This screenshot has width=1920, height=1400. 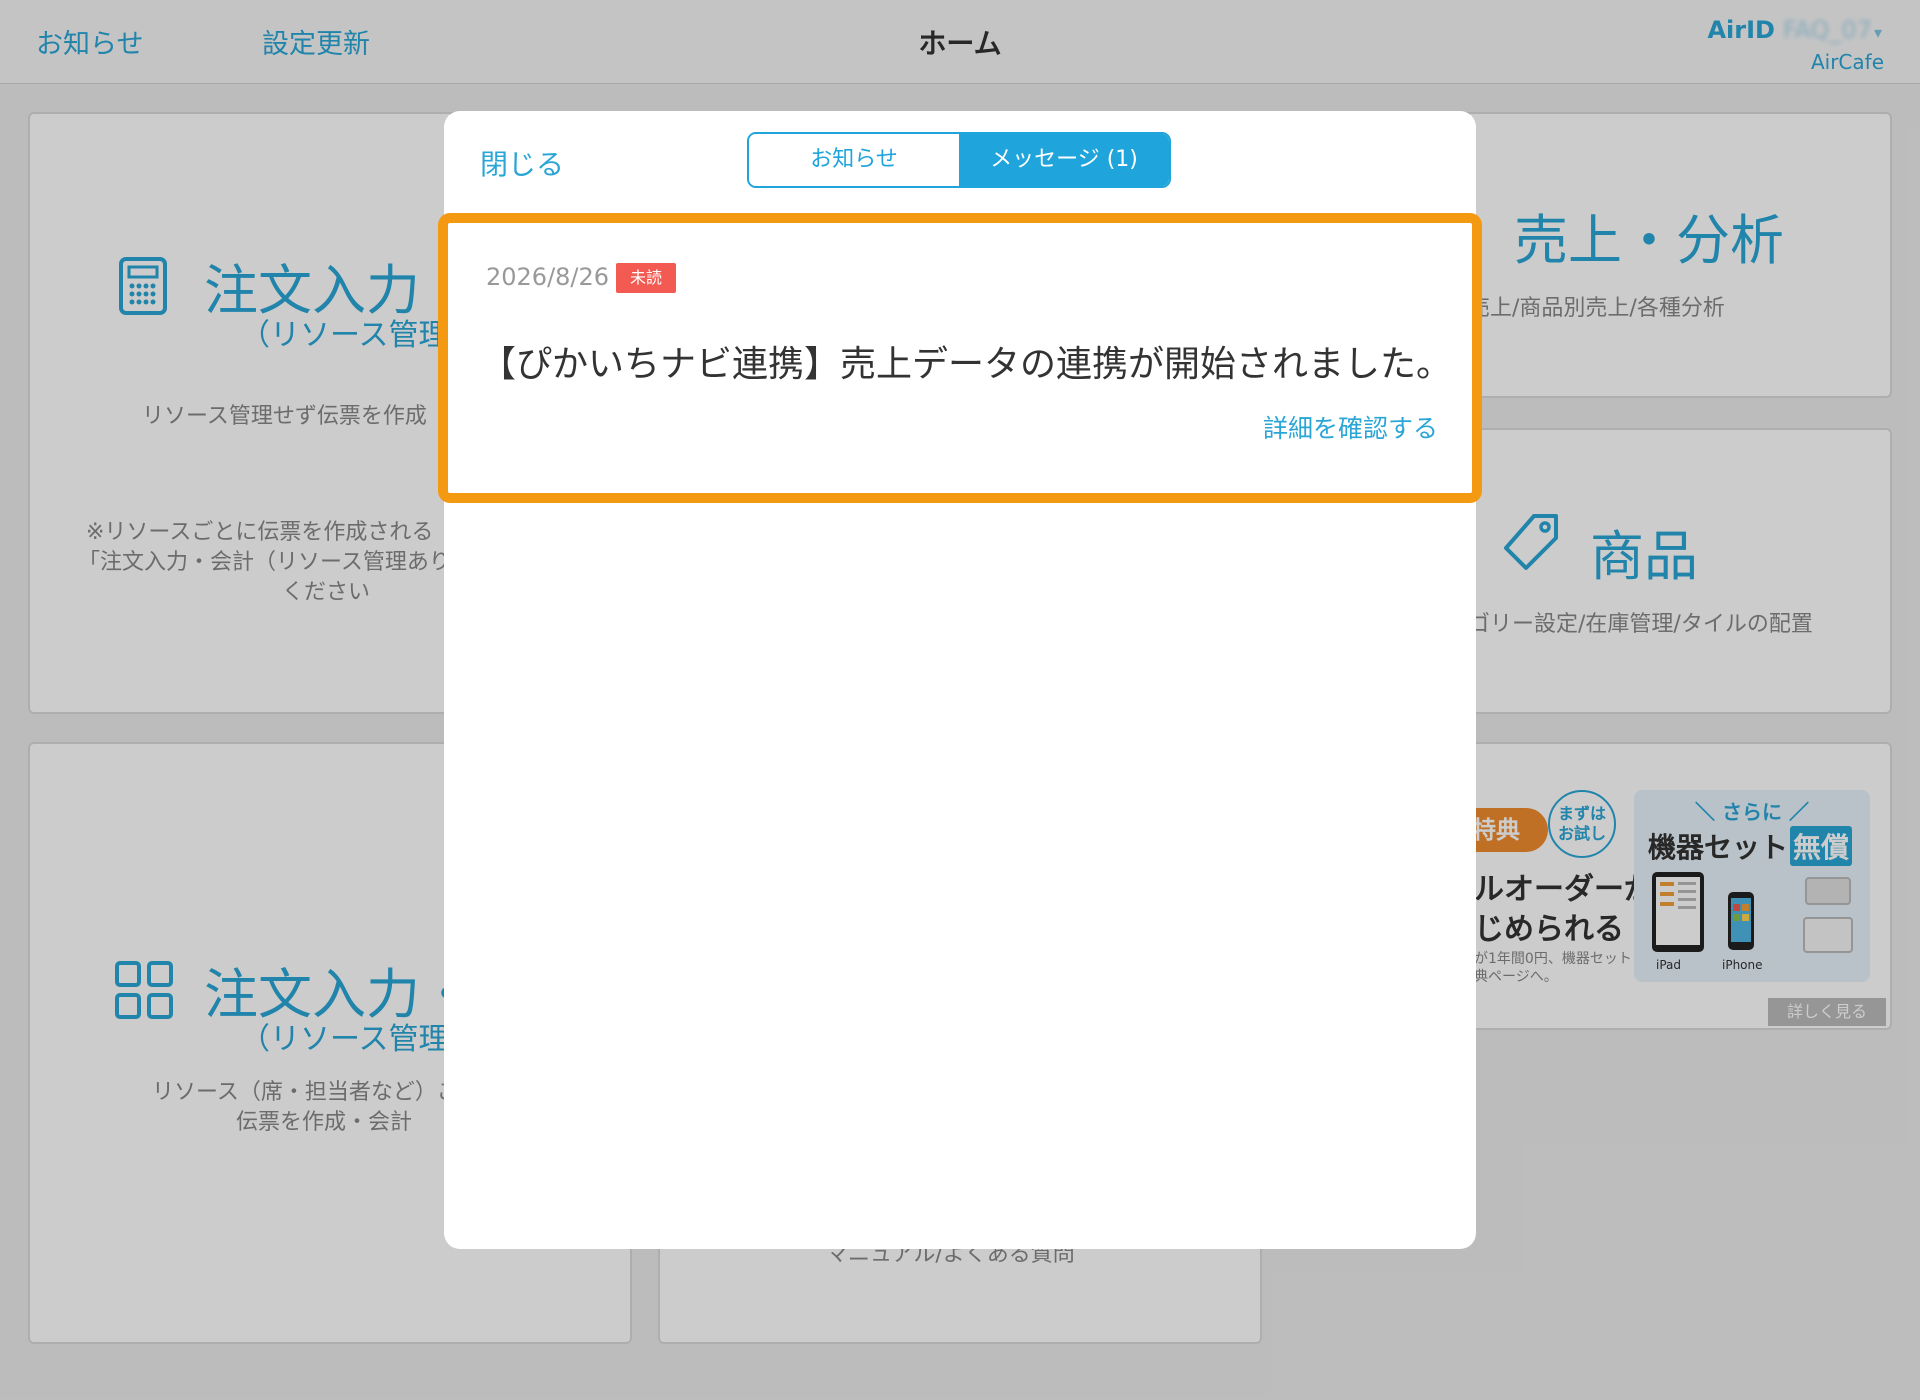 What do you see at coordinates (1350, 427) in the screenshot?
I see `view-details-link: 詳細を確認する` at bounding box center [1350, 427].